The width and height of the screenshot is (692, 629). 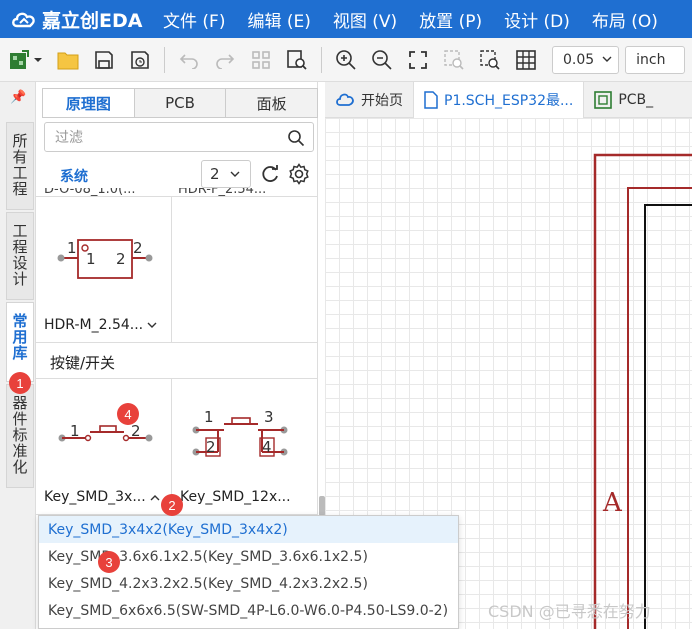 What do you see at coordinates (20, 166) in the screenshot?
I see `tab-all-projects: 所有工程` at bounding box center [20, 166].